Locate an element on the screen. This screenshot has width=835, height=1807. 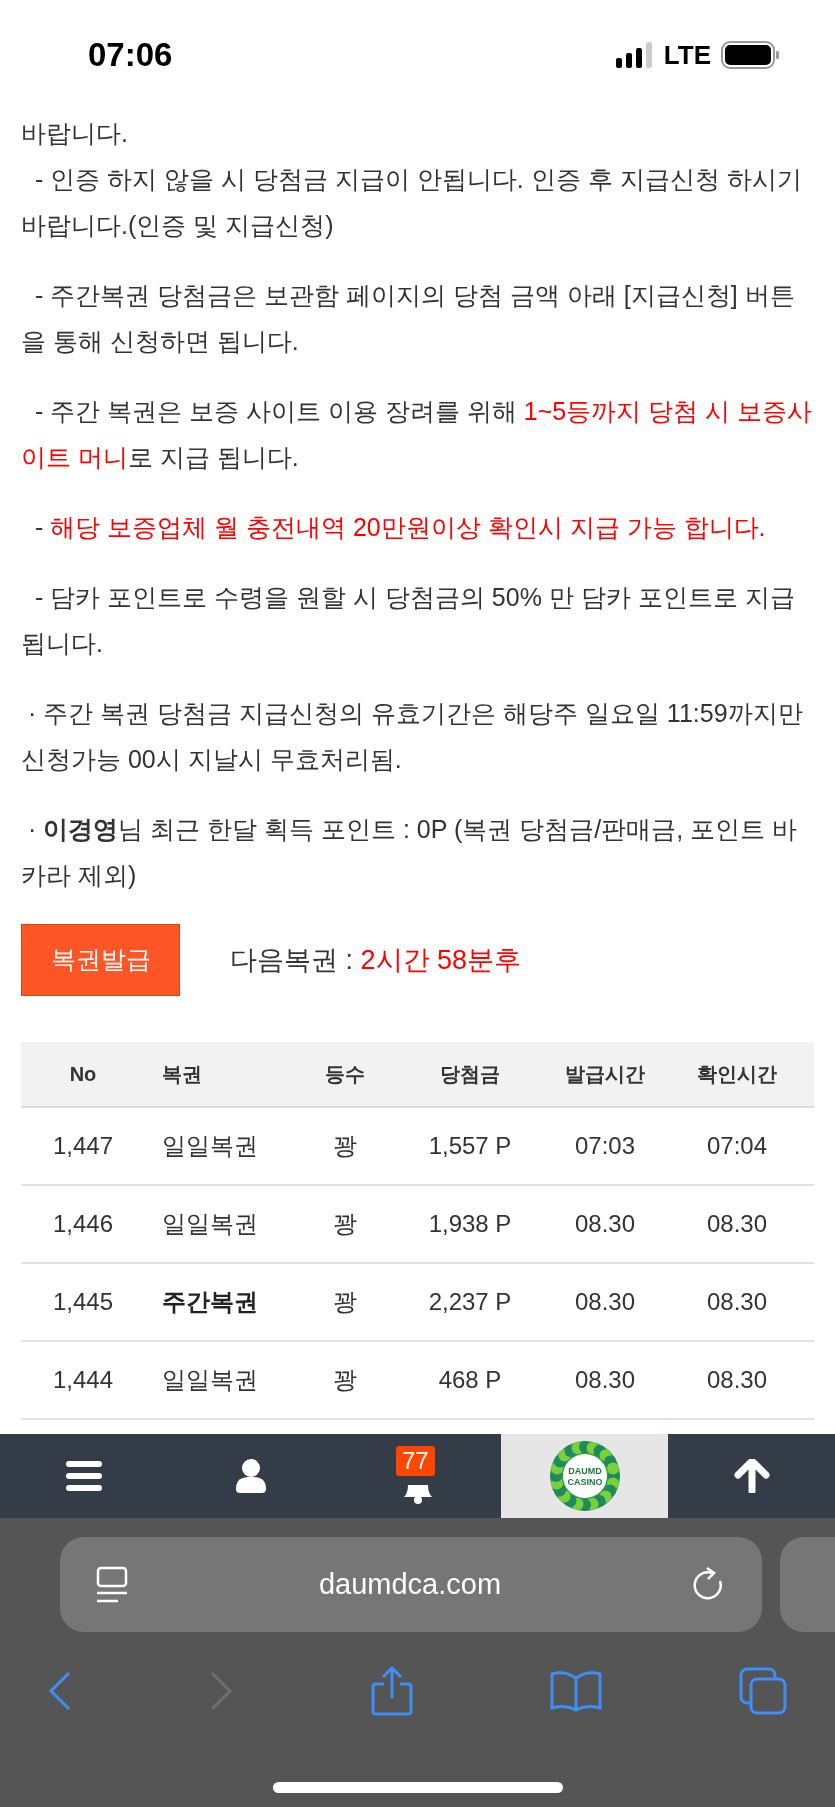
issue-lottery-button: 복권발급 is located at coordinates (100, 960).